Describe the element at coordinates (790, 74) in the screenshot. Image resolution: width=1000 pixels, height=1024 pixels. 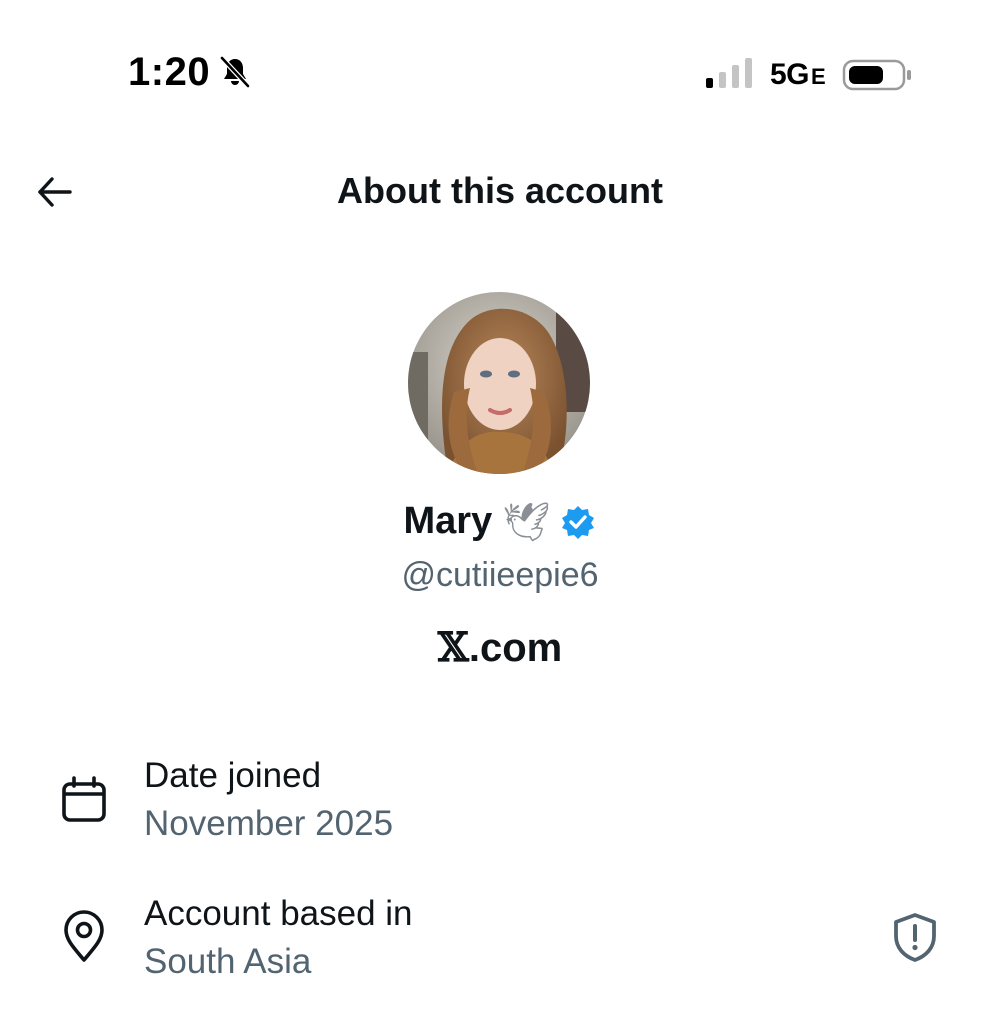
I see `network-type: 5G` at that location.